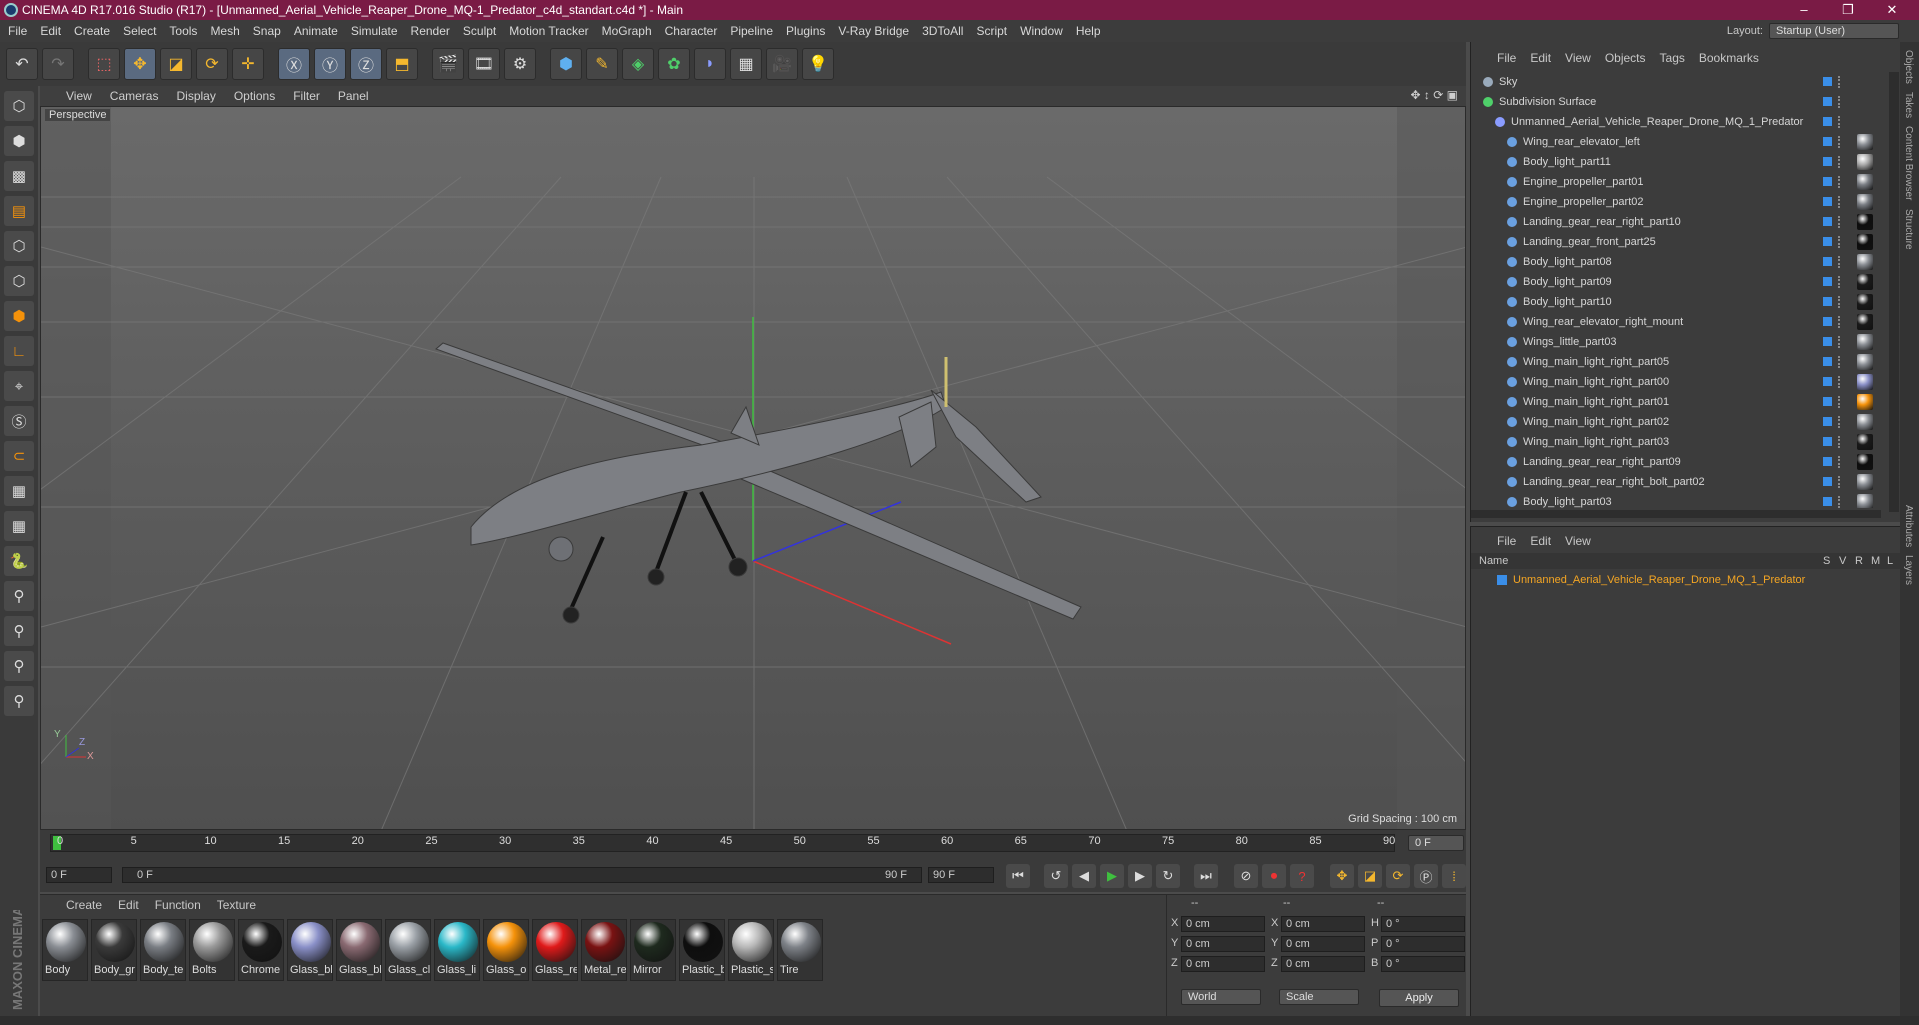  What do you see at coordinates (800, 950) in the screenshot?
I see `material-swatch: Tire` at bounding box center [800, 950].